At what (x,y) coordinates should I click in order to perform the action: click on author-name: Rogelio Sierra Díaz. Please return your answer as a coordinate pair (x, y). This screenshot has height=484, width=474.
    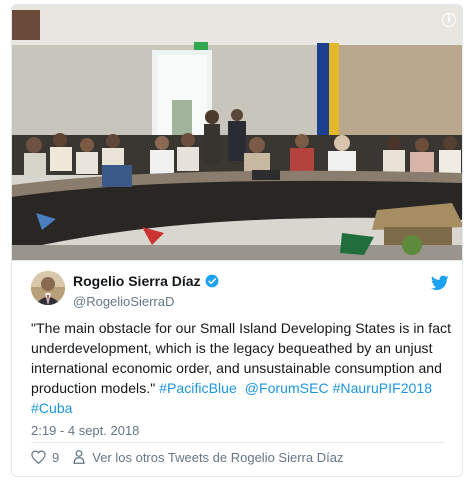
    Looking at the image, I should click on (137, 281).